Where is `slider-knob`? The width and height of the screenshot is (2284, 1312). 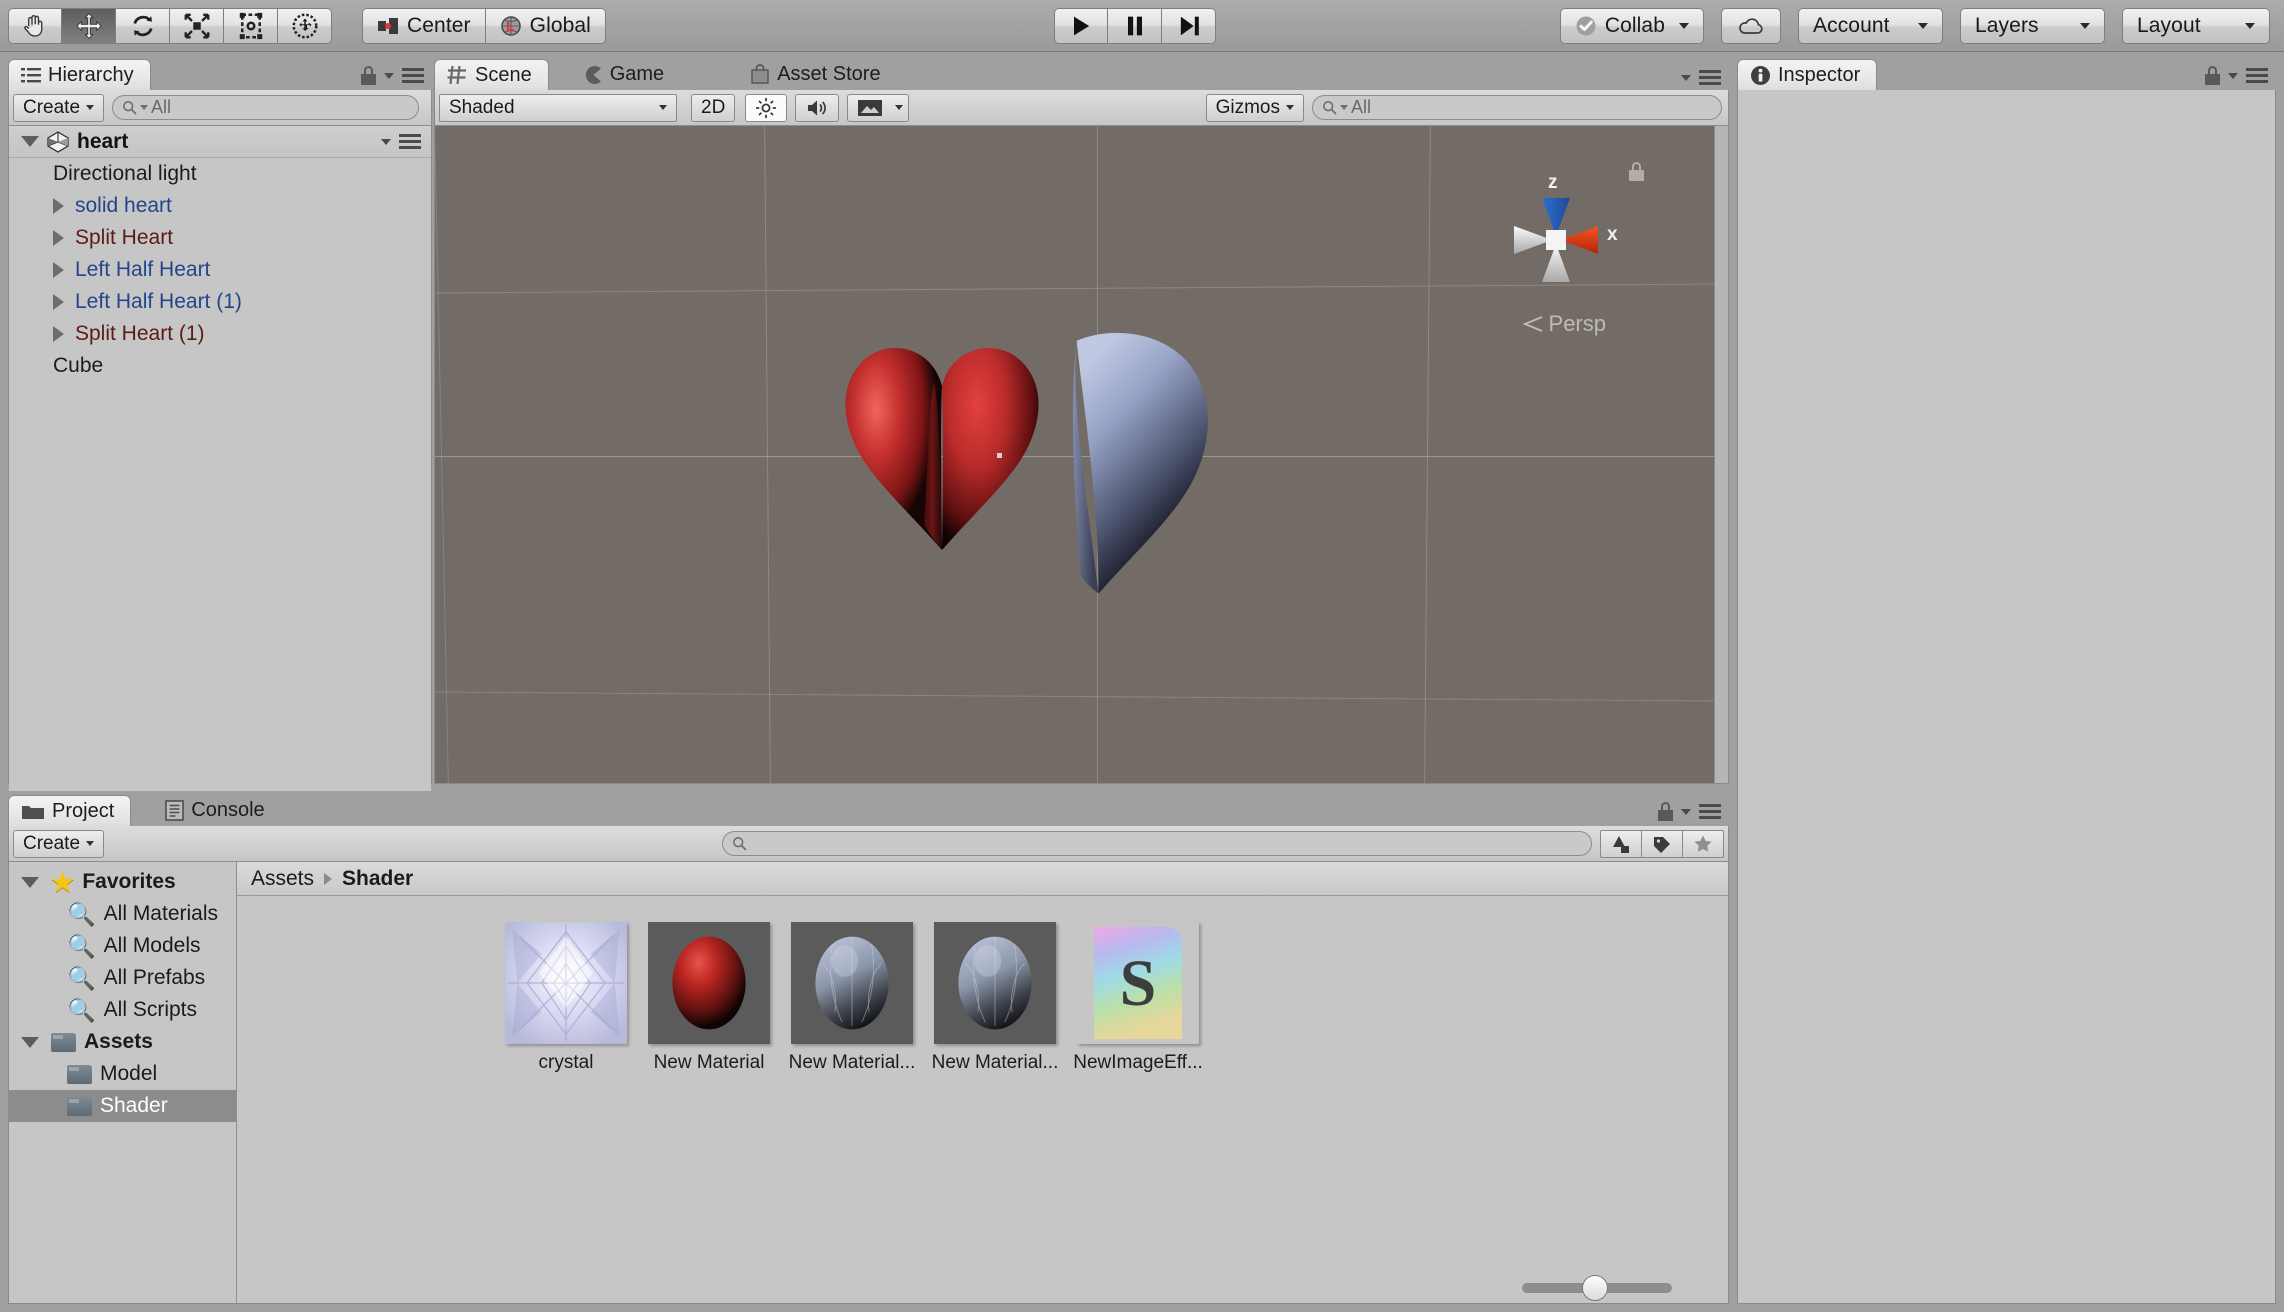
slider-knob is located at coordinates (1595, 1288).